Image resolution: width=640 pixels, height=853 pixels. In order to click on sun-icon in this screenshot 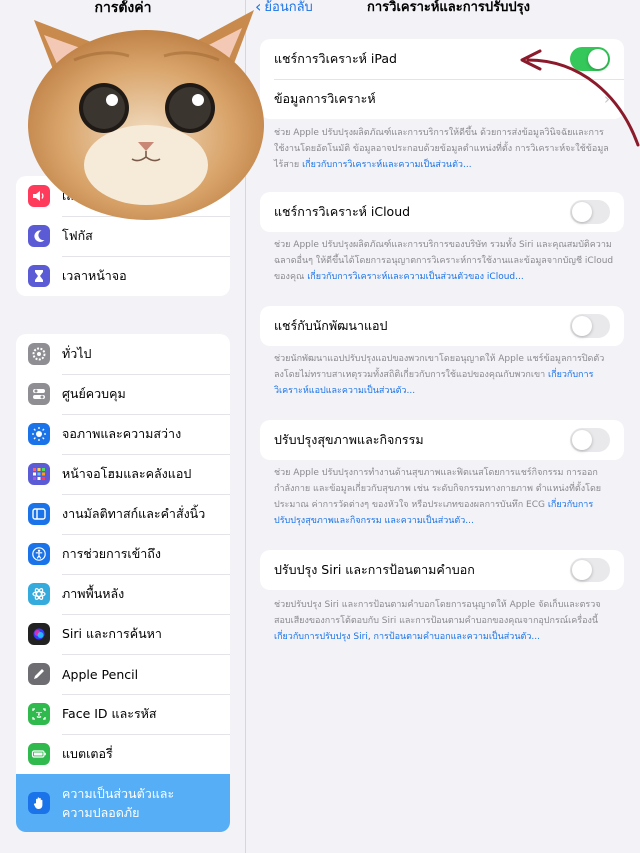, I will do `click(39, 434)`.